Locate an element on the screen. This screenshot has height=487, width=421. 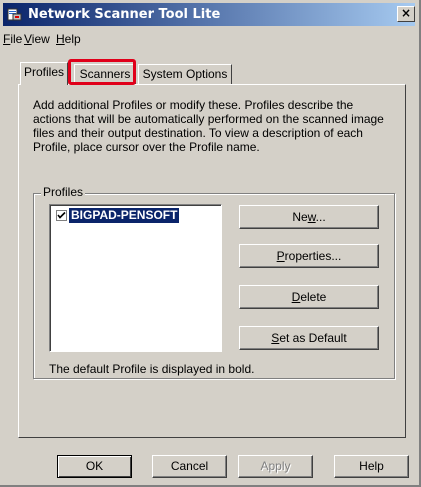
menu-help: Help is located at coordinates (68, 39).